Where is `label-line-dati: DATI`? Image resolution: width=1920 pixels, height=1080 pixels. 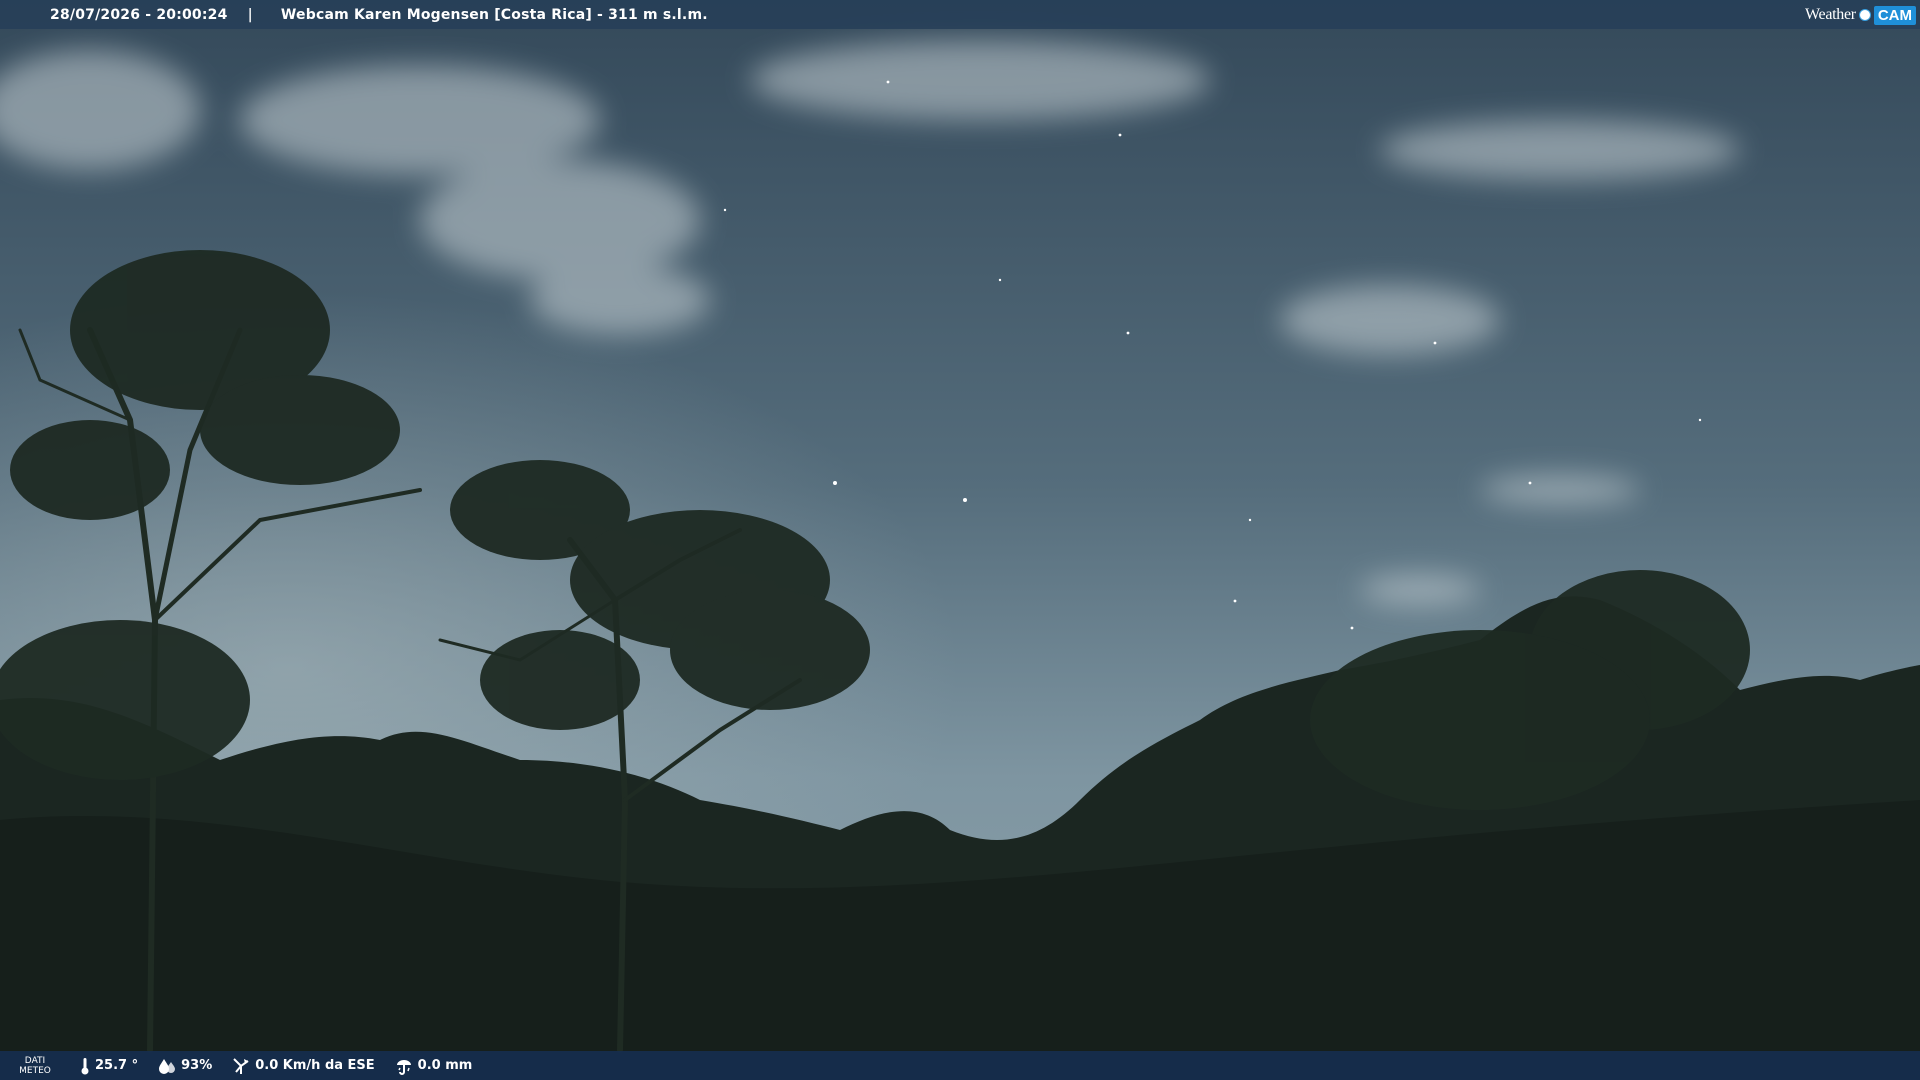 label-line-dati: DATI is located at coordinates (35, 1060).